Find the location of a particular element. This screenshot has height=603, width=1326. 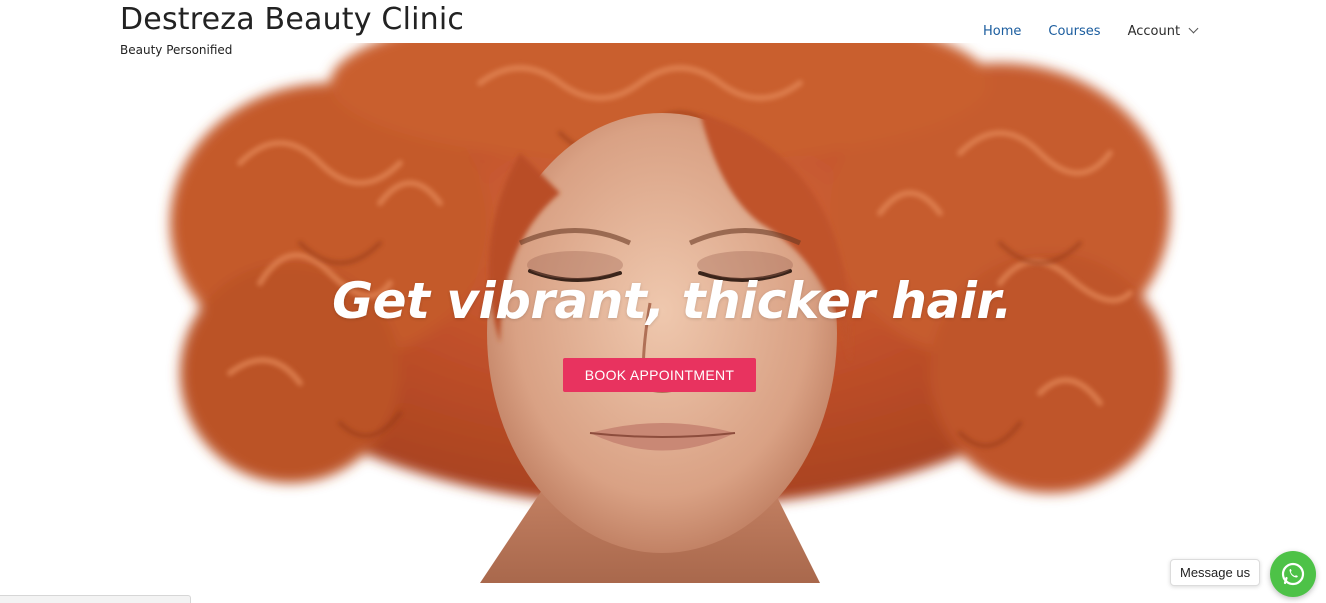

nav-link-home: Home is located at coordinates (1002, 31).